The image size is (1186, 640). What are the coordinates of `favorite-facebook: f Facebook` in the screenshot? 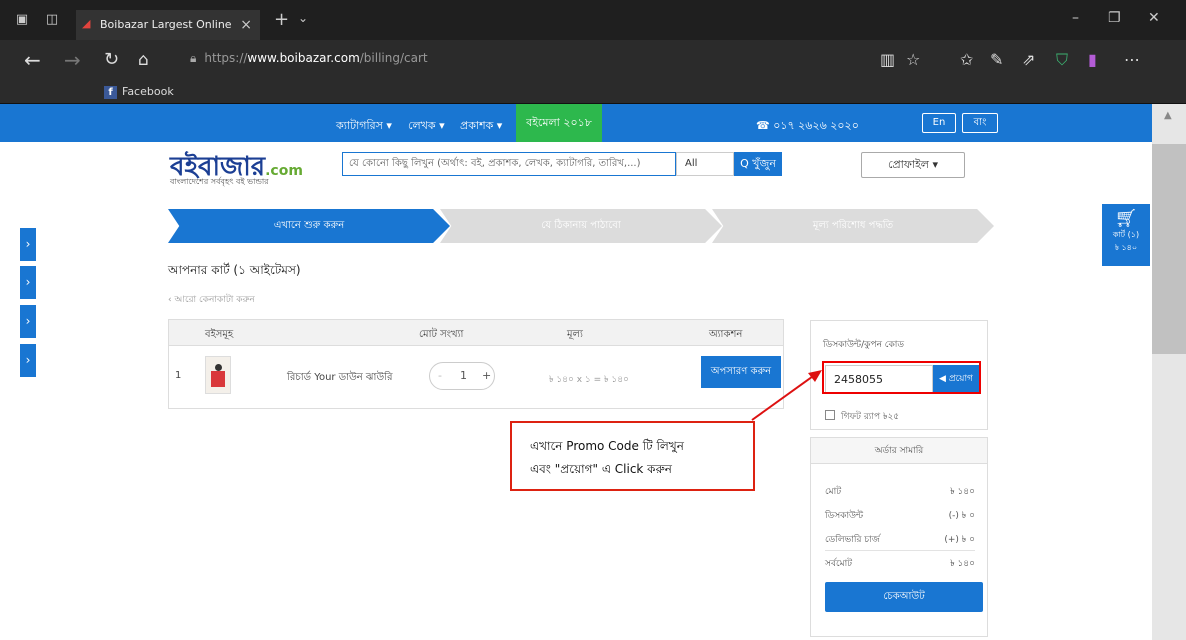 It's located at (139, 92).